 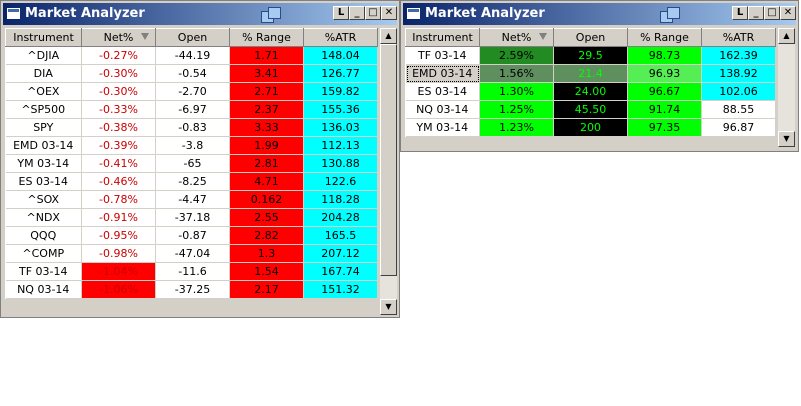 I want to click on table-row: ^NDX -0.91% -37.18 2.55 204.28, so click(x=191, y=217).